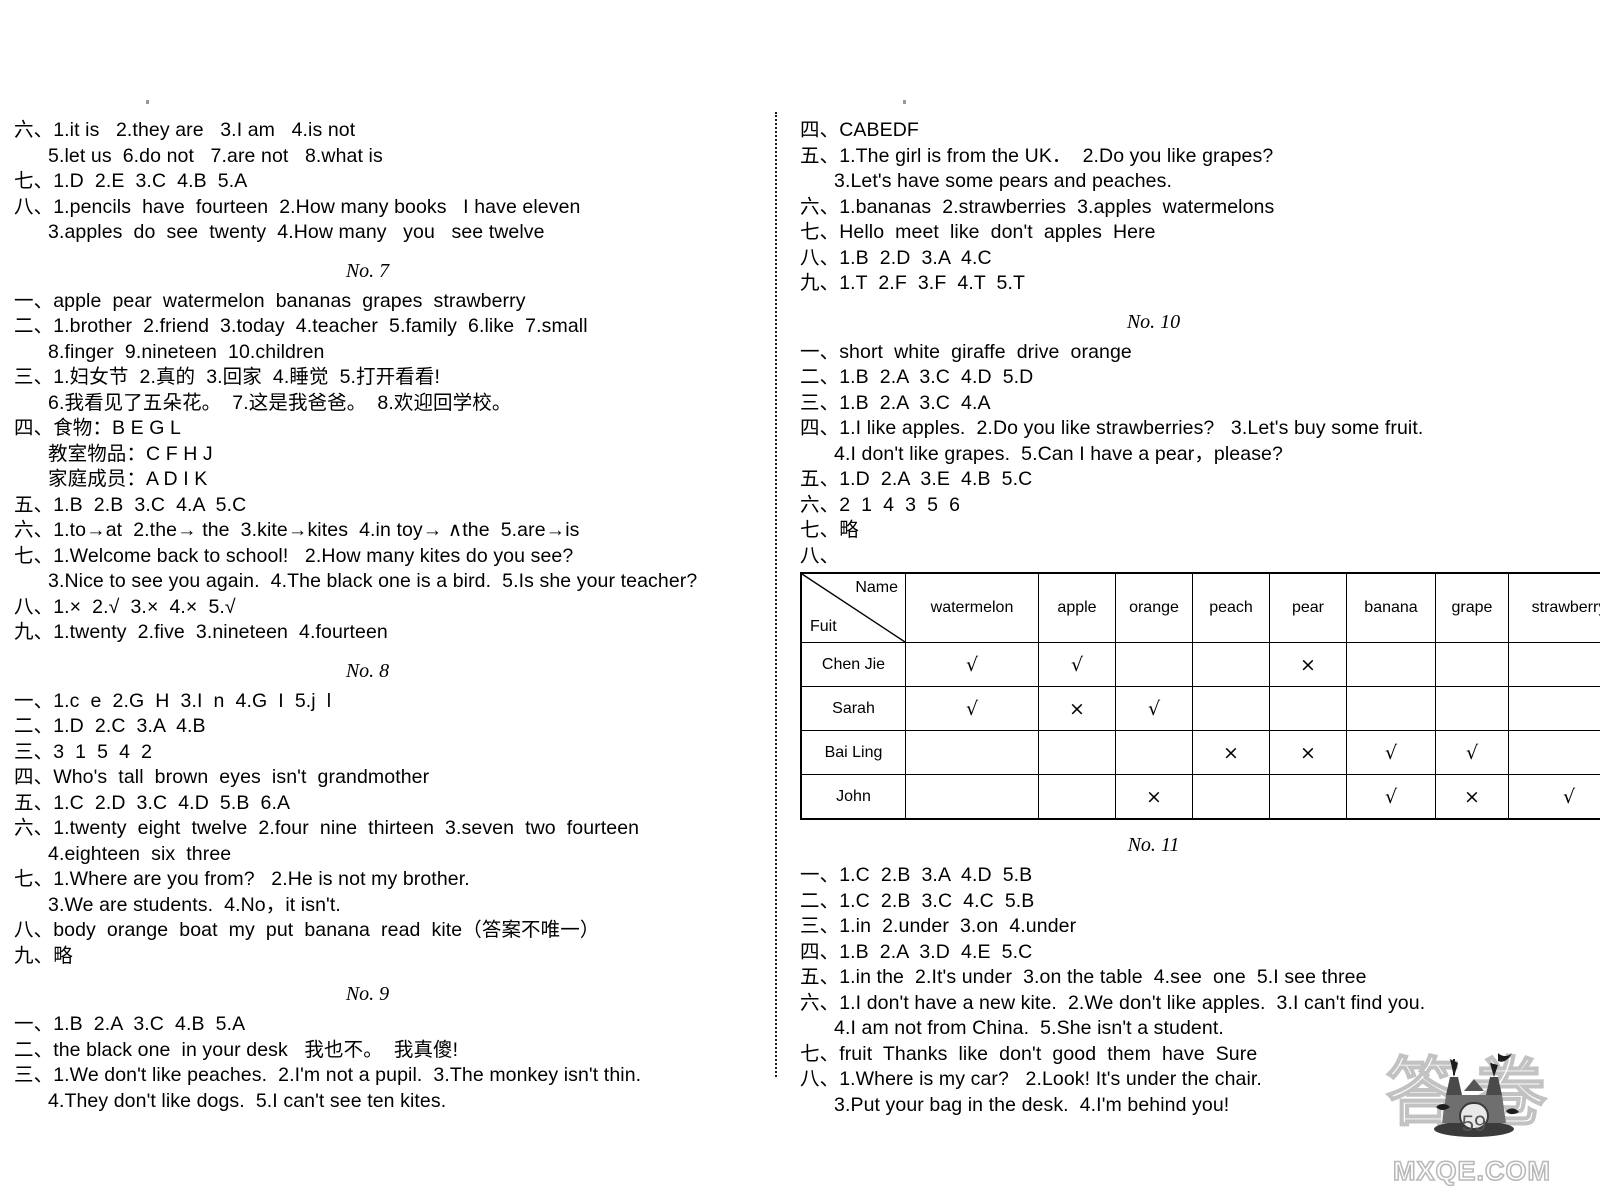 Image resolution: width=1600 pixels, height=1201 pixels. What do you see at coordinates (829, 530) in the screenshot?
I see `answer-line: 七、略` at bounding box center [829, 530].